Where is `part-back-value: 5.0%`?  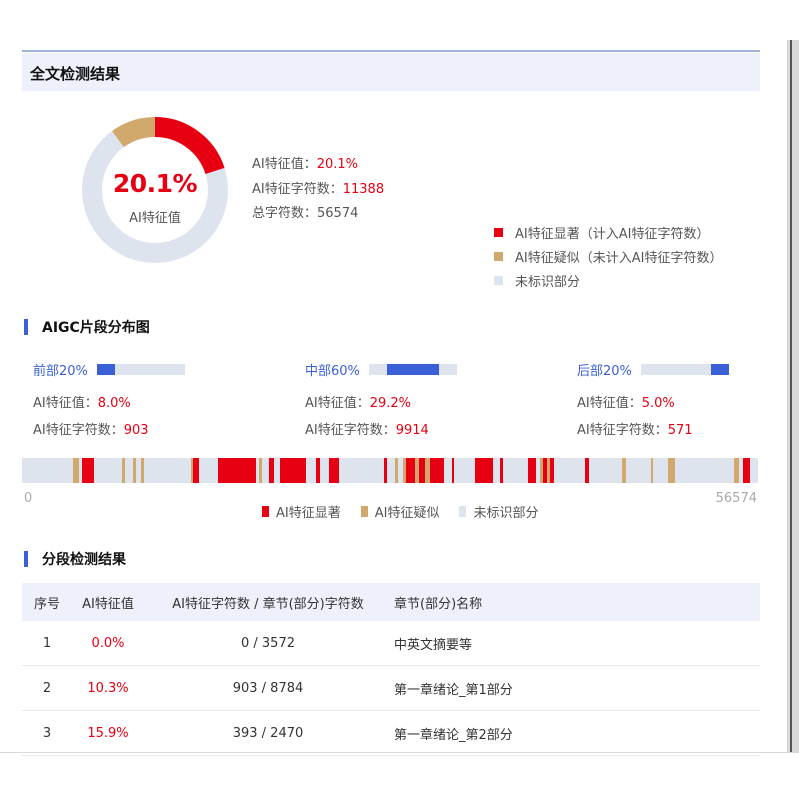 part-back-value: 5.0% is located at coordinates (658, 403).